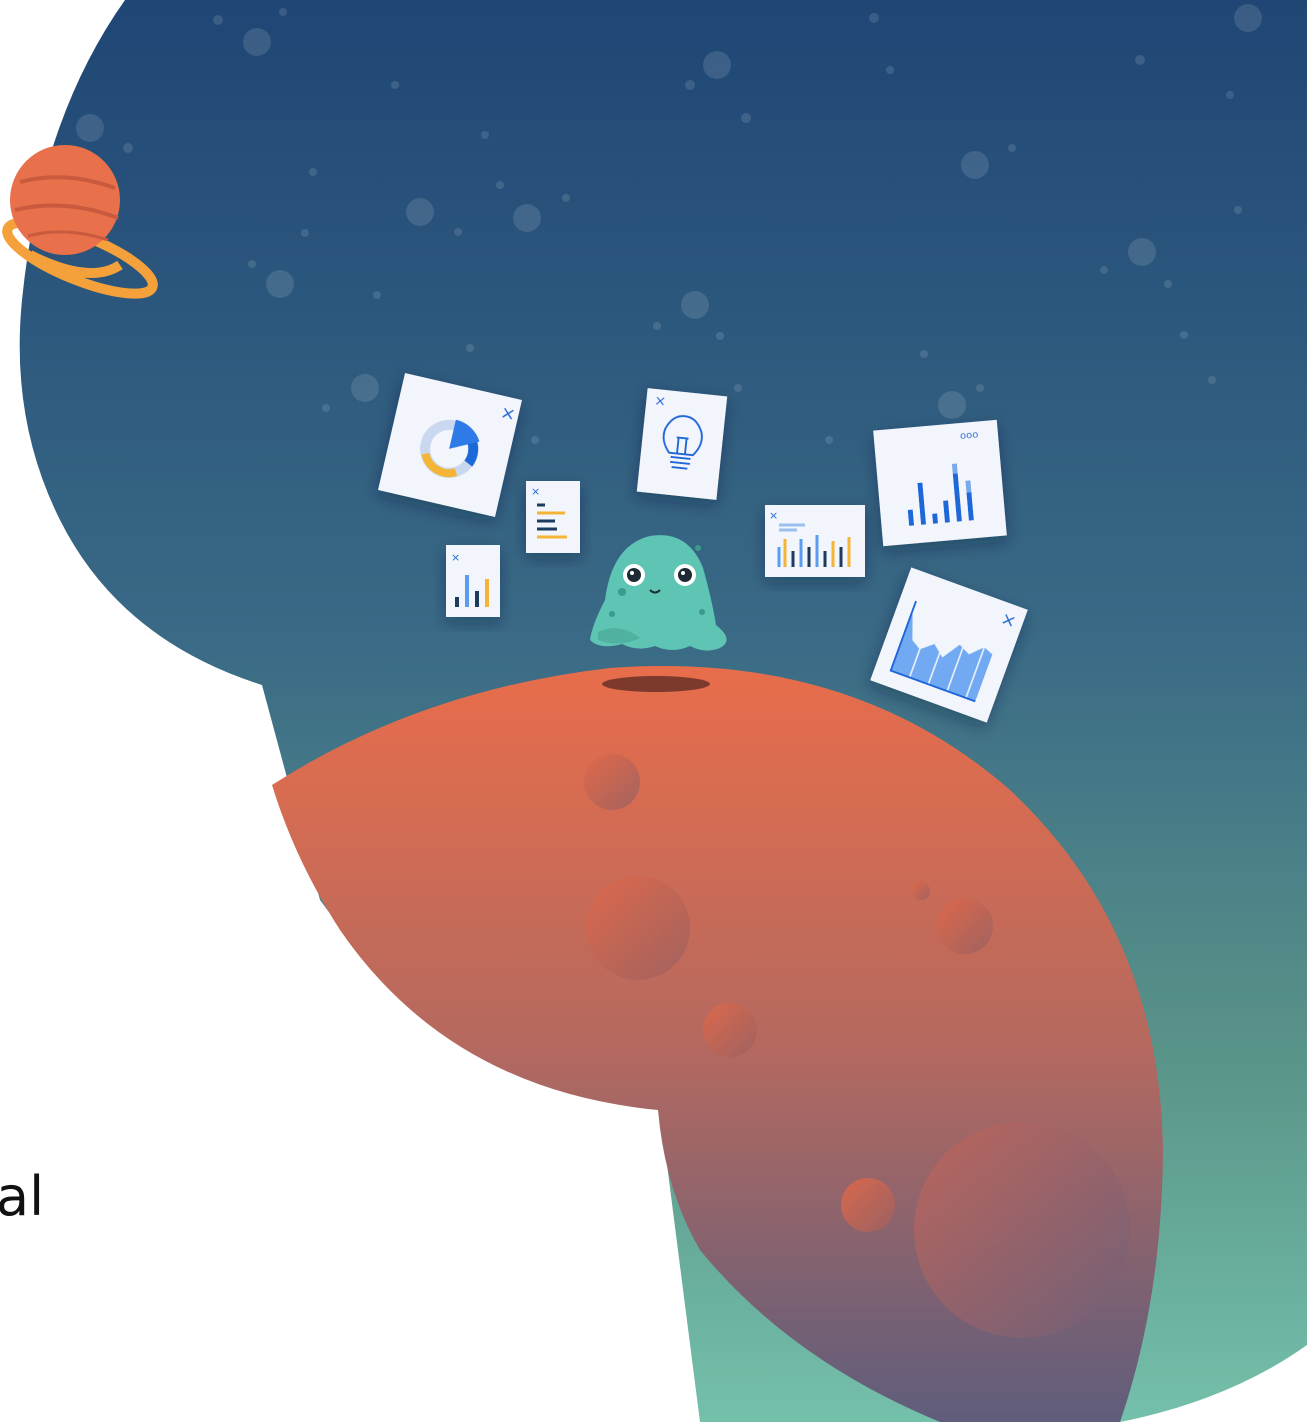 This screenshot has width=1307, height=1422. I want to click on idea-card: ×, so click(682, 444).